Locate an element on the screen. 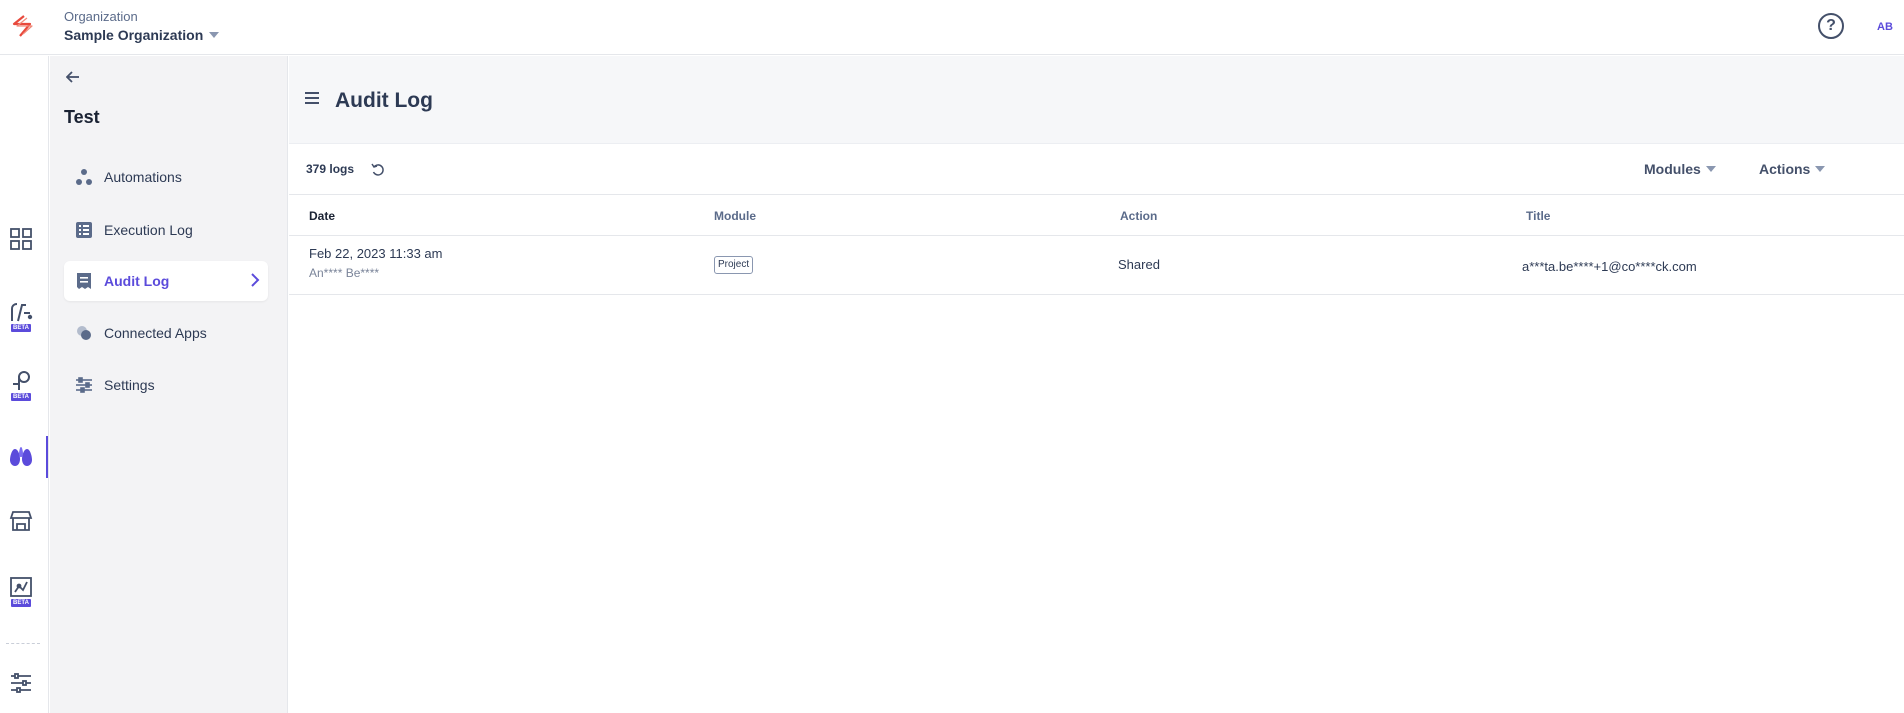  back-button is located at coordinates (73, 77).